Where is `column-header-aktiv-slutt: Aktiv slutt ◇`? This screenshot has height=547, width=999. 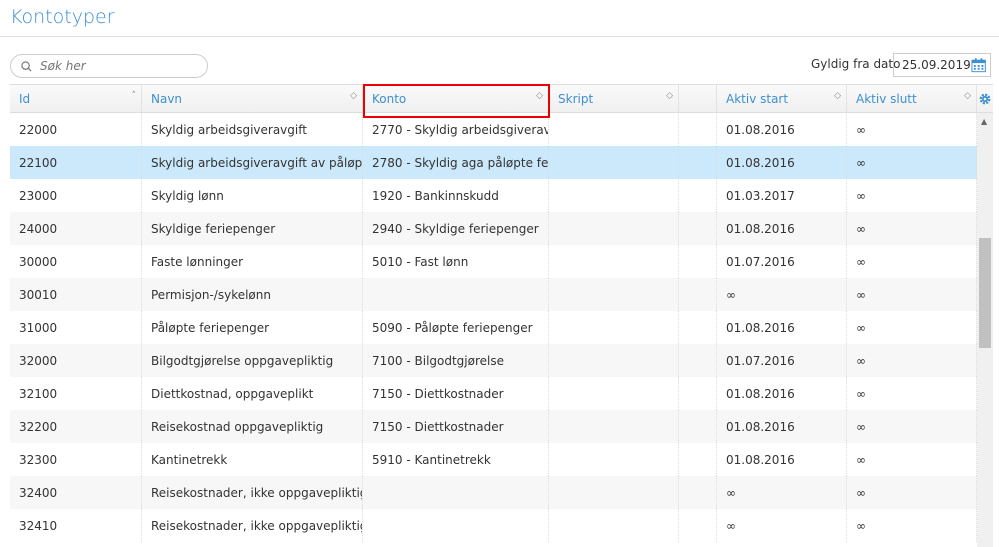 column-header-aktiv-slutt: Aktiv slutt ◇ is located at coordinates (912, 98).